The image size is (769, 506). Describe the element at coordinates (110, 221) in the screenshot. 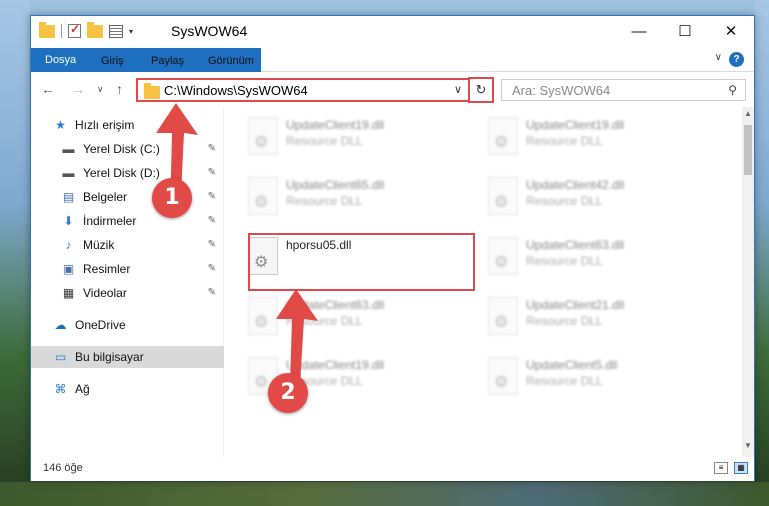

I see `sidebar-item-label: İndirmeler` at that location.